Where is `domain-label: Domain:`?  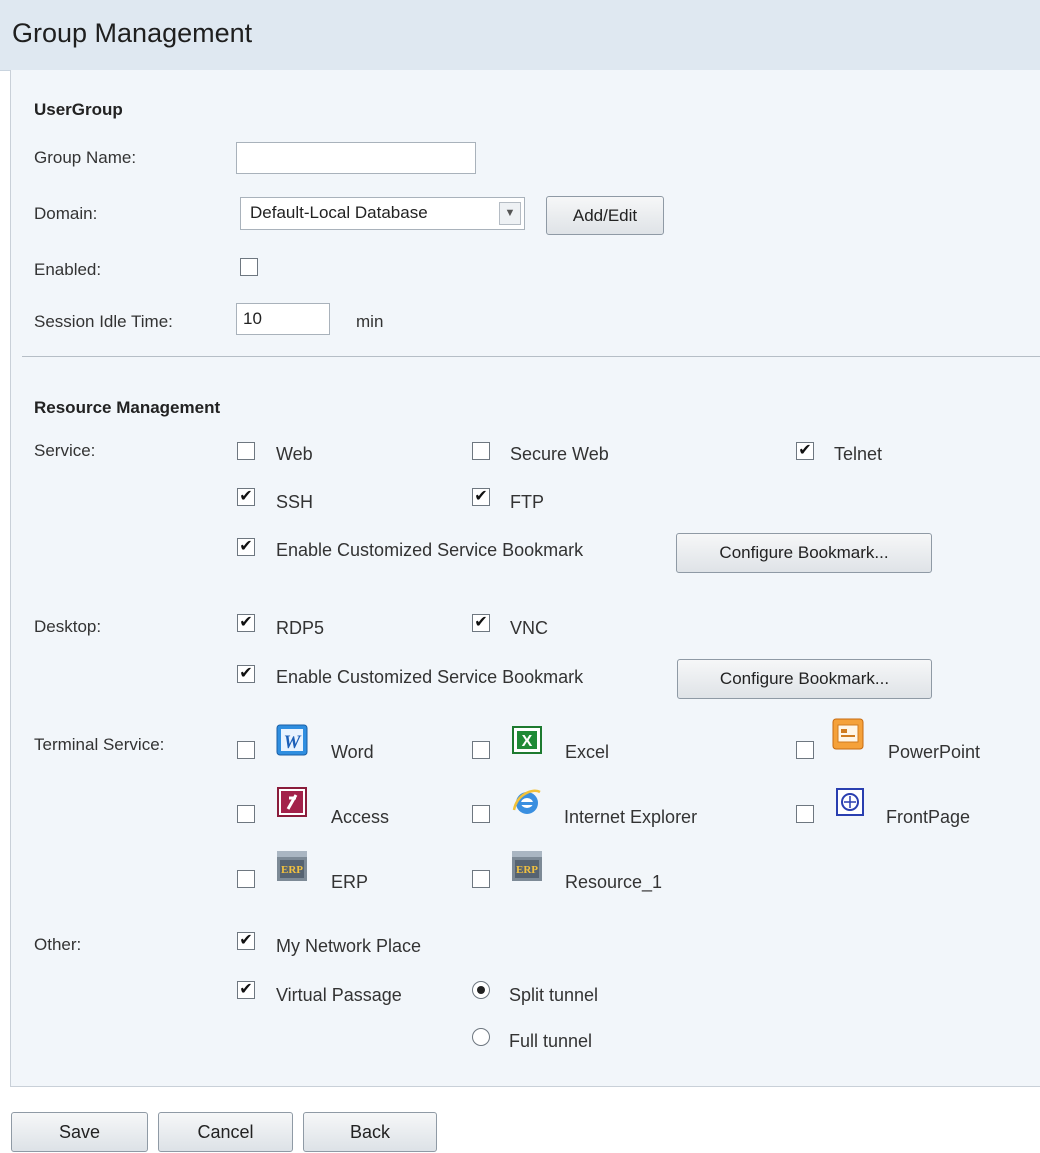 domain-label: Domain: is located at coordinates (66, 213).